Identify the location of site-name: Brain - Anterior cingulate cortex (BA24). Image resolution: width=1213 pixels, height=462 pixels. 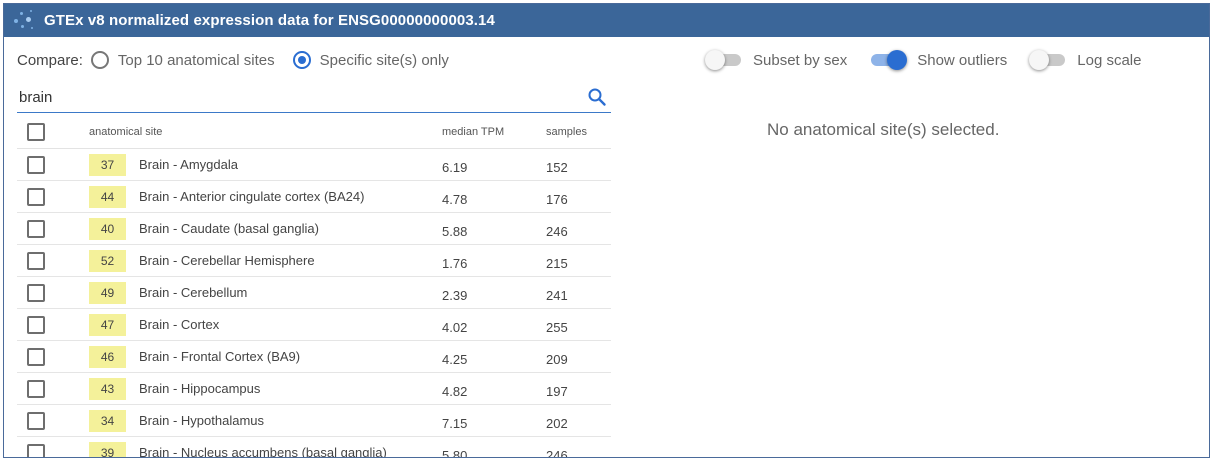
(252, 196).